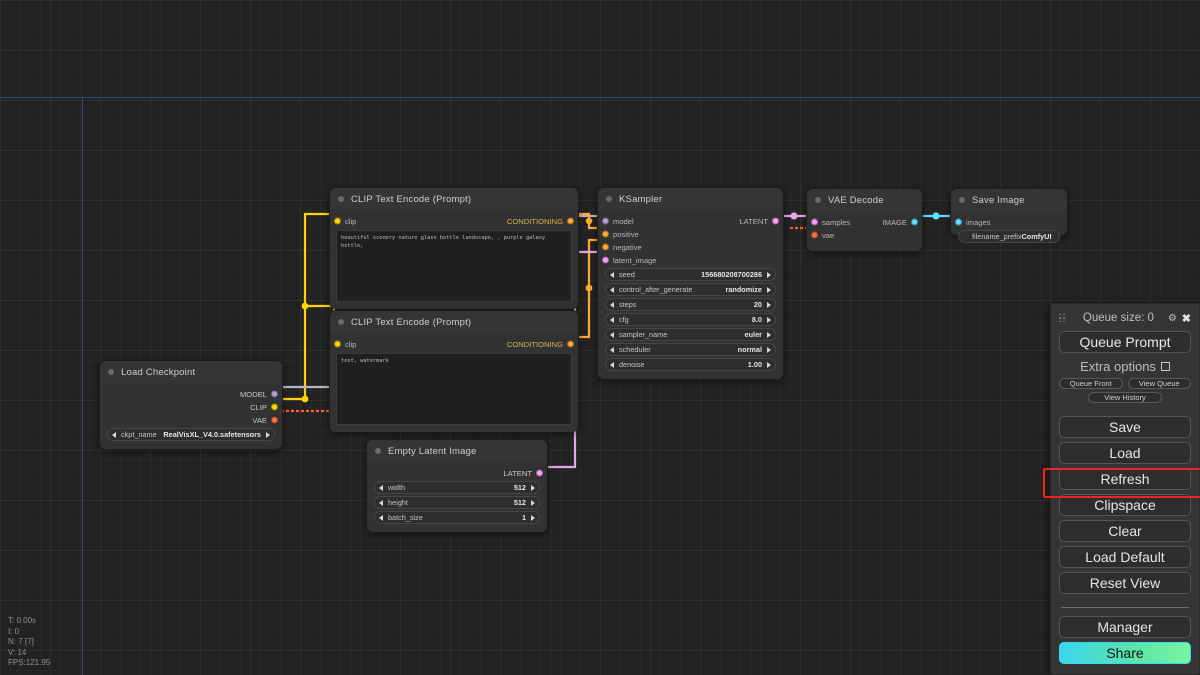 The height and width of the screenshot is (675, 1200). I want to click on widget-denoise: denoise 1.00, so click(690, 364).